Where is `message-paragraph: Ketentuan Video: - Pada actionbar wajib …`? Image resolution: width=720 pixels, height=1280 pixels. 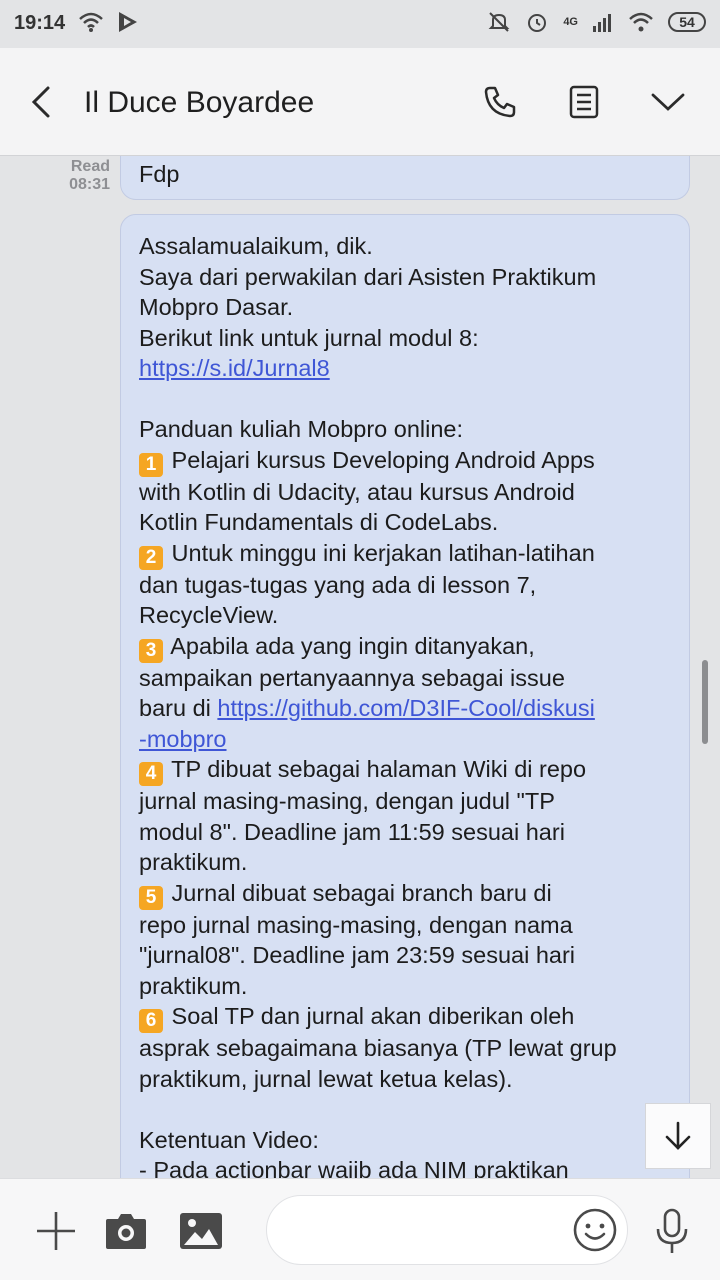
message-paragraph: Ketentuan Video: - Pada actionbar wajib … is located at coordinates (354, 1152).